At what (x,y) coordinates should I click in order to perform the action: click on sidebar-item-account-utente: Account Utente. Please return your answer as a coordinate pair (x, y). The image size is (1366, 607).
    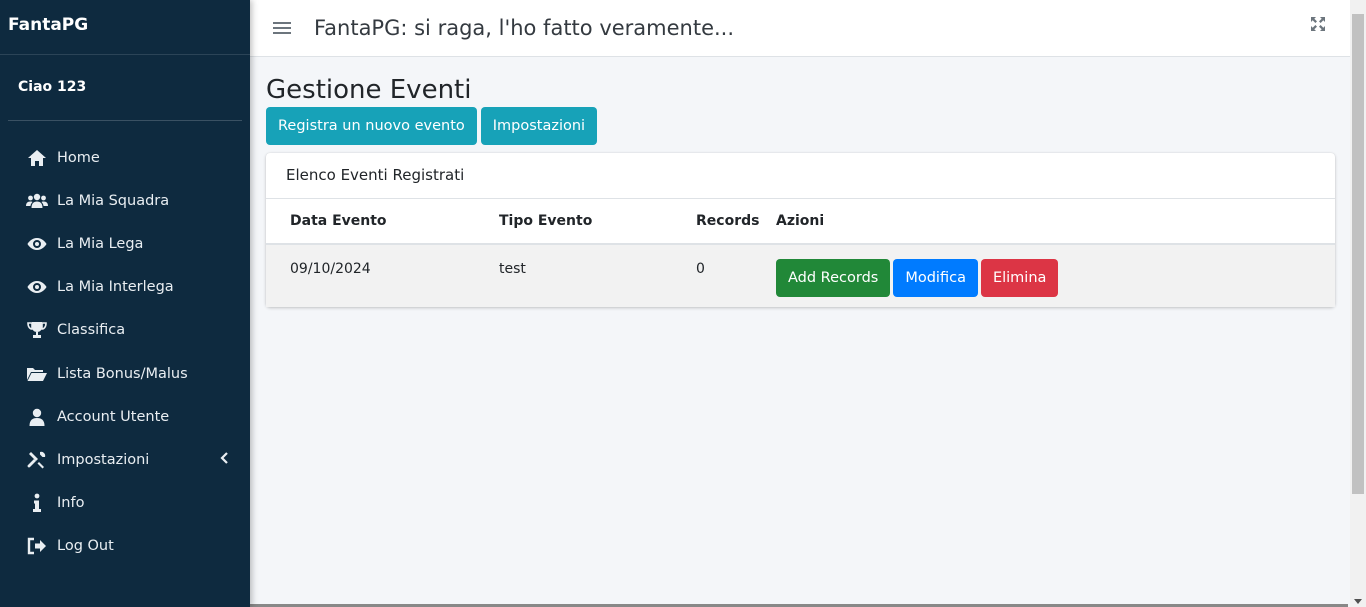
    Looking at the image, I should click on (125, 416).